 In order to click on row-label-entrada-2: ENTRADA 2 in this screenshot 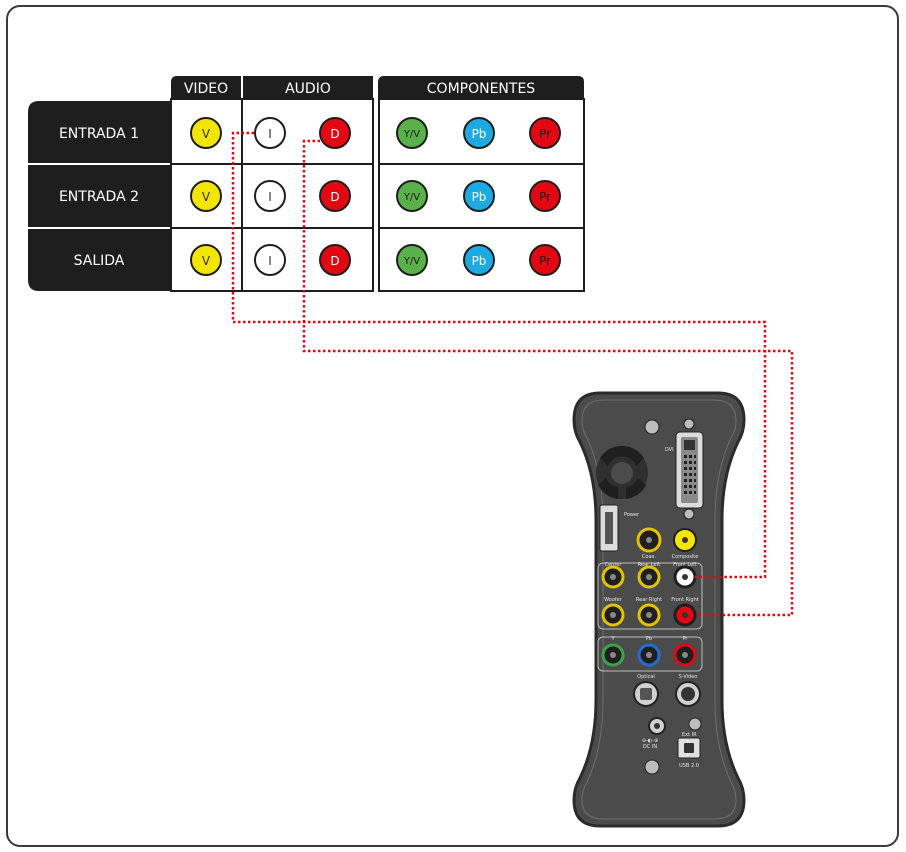, I will do `click(99, 197)`.